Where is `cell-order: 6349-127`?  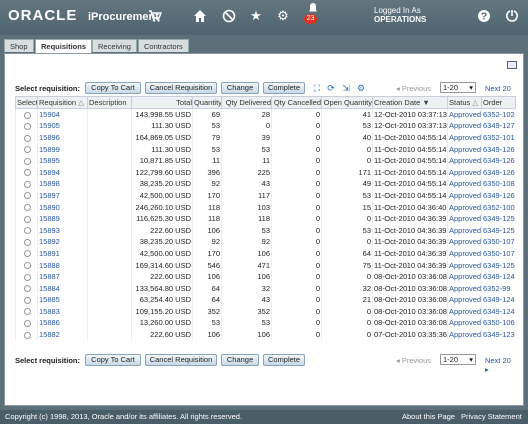
cell-order: 6349-127 is located at coordinates (498, 126).